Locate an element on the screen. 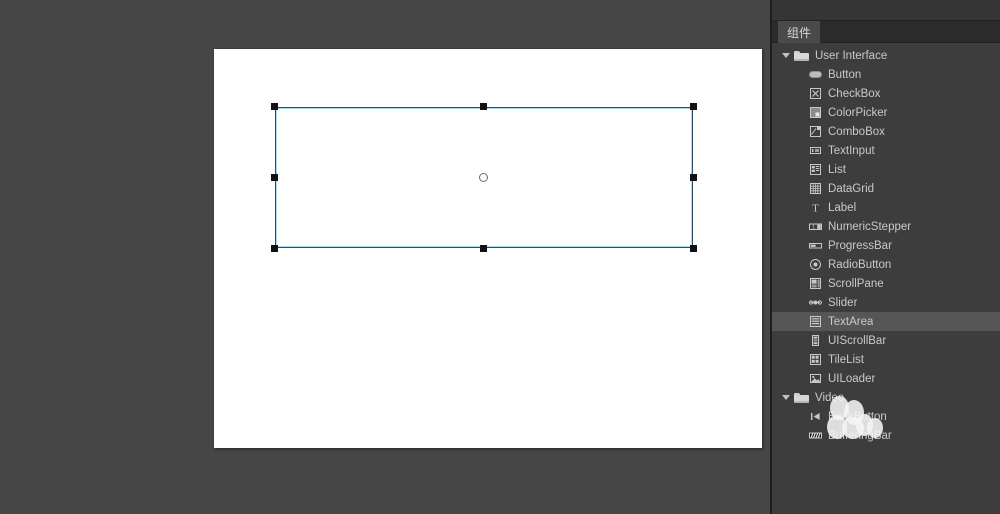 The width and height of the screenshot is (1000, 514). tree-item-label: Label is located at coordinates (842, 207).